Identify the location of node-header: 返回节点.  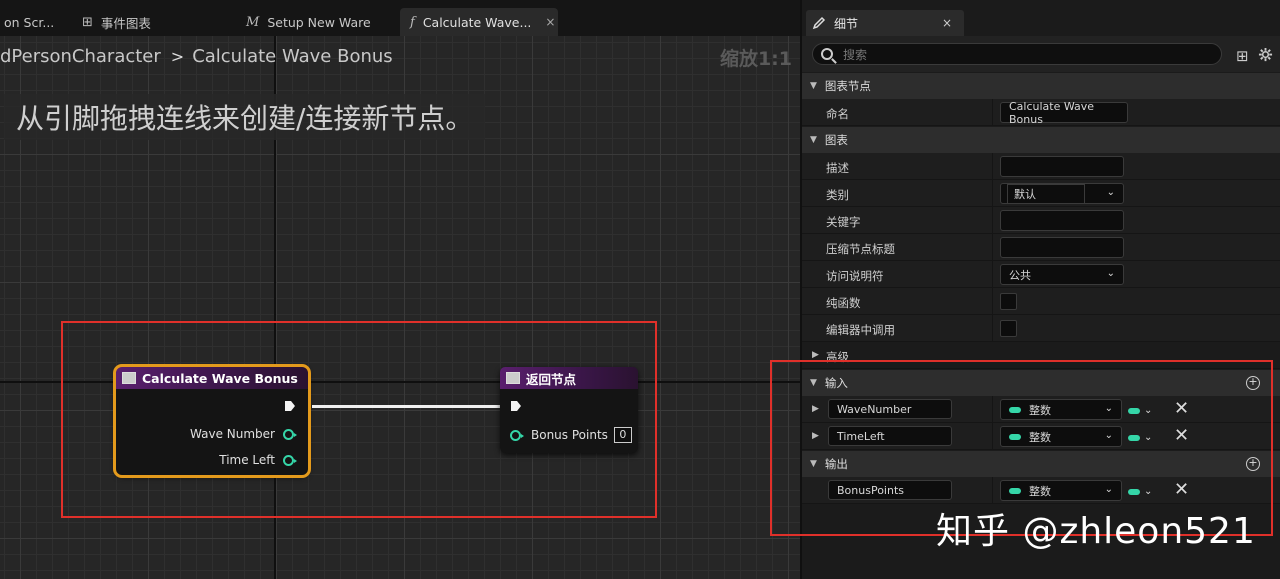
(569, 378).